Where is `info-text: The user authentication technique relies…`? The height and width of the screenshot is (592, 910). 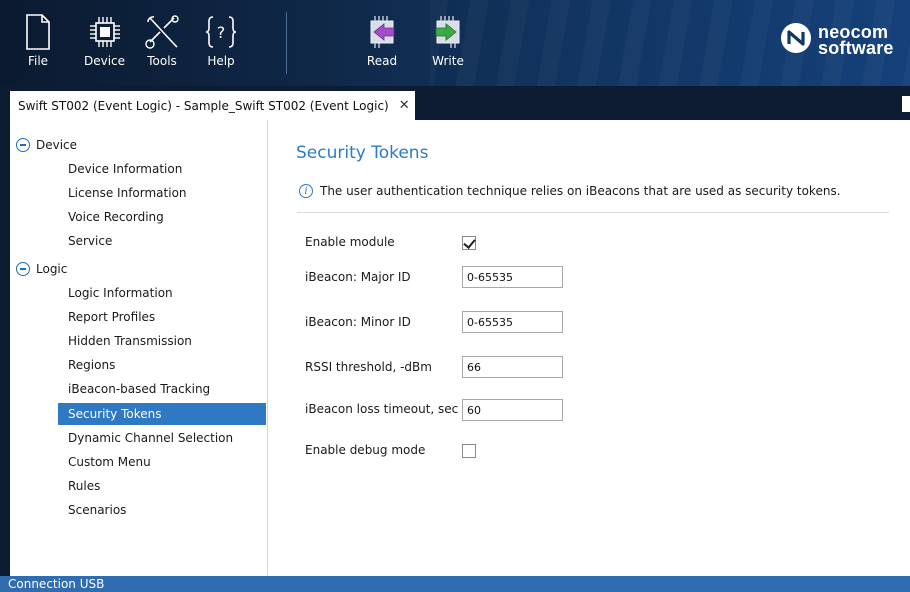
info-text: The user authentication technique relies… is located at coordinates (580, 191).